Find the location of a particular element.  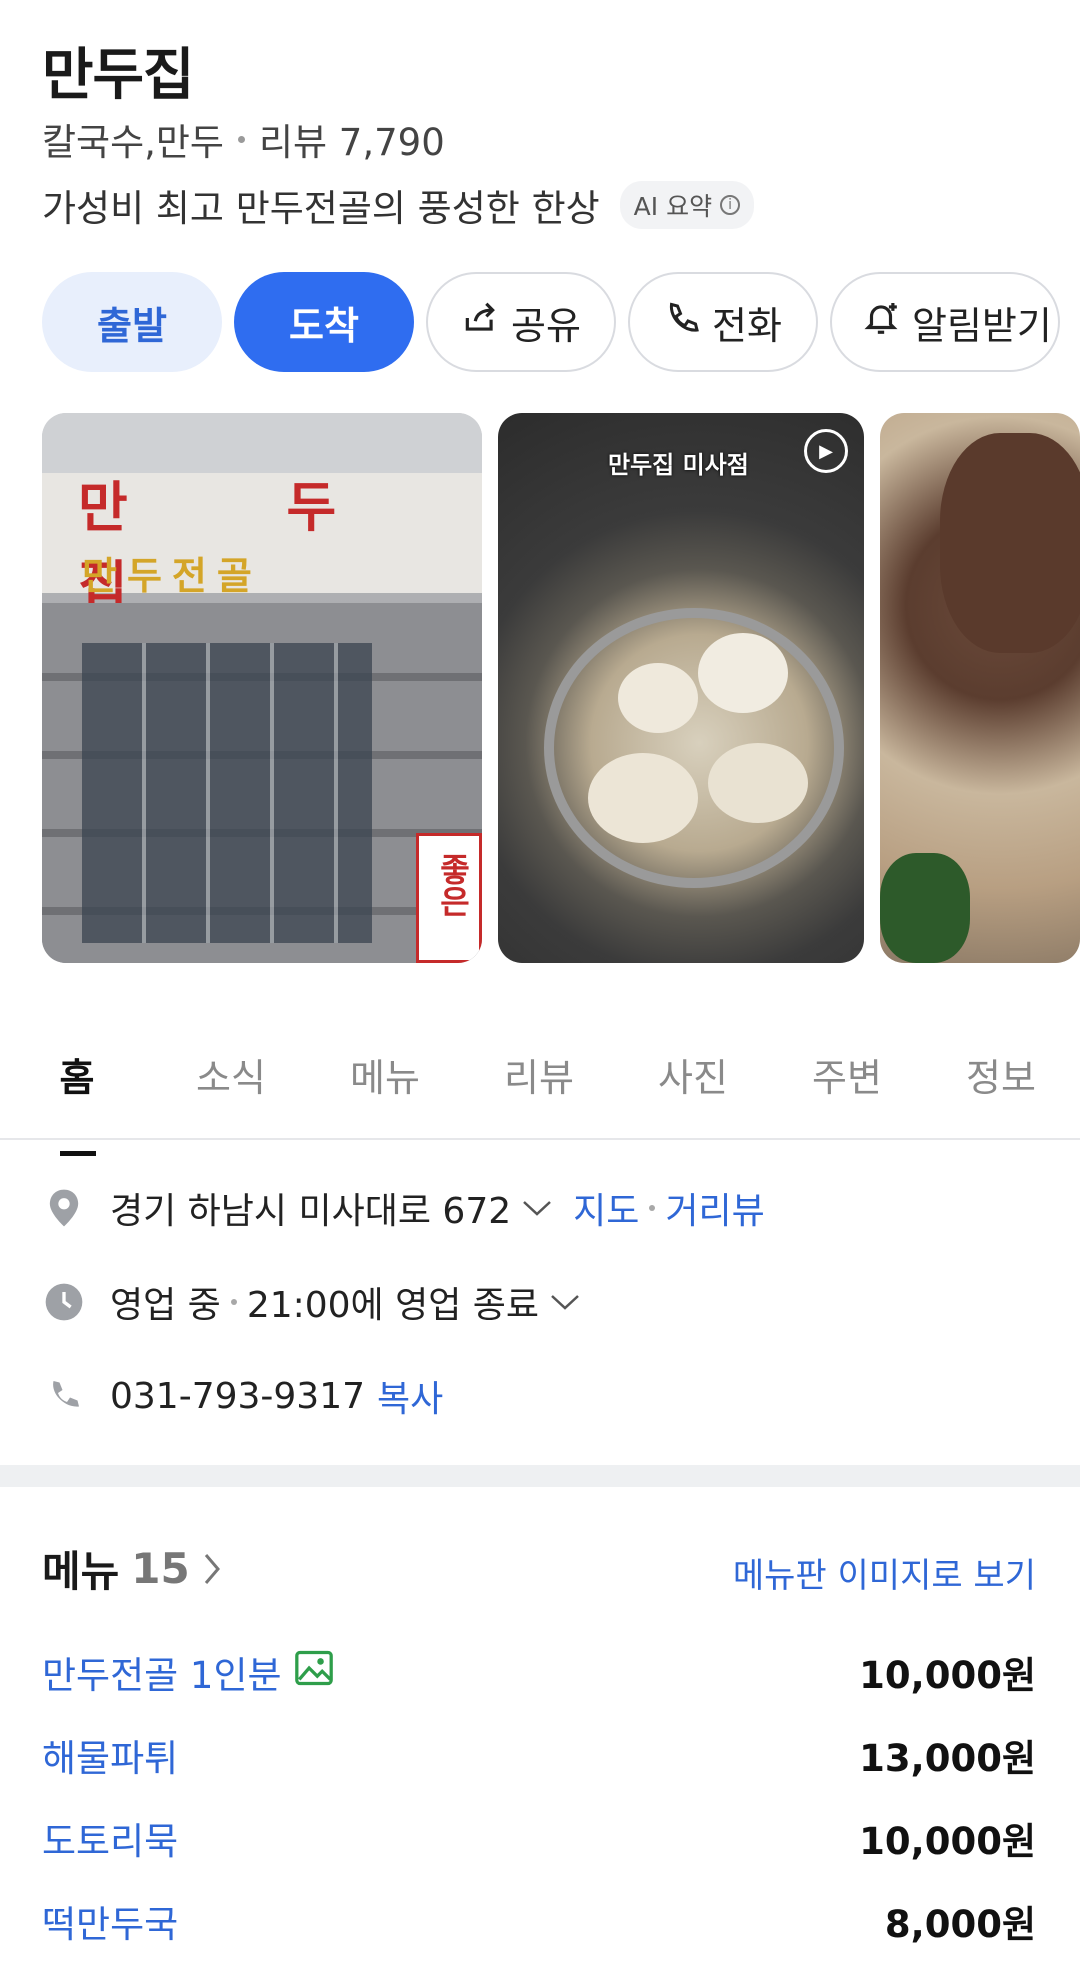

menu-item-price: 8,000원 is located at coordinates (960, 1924).